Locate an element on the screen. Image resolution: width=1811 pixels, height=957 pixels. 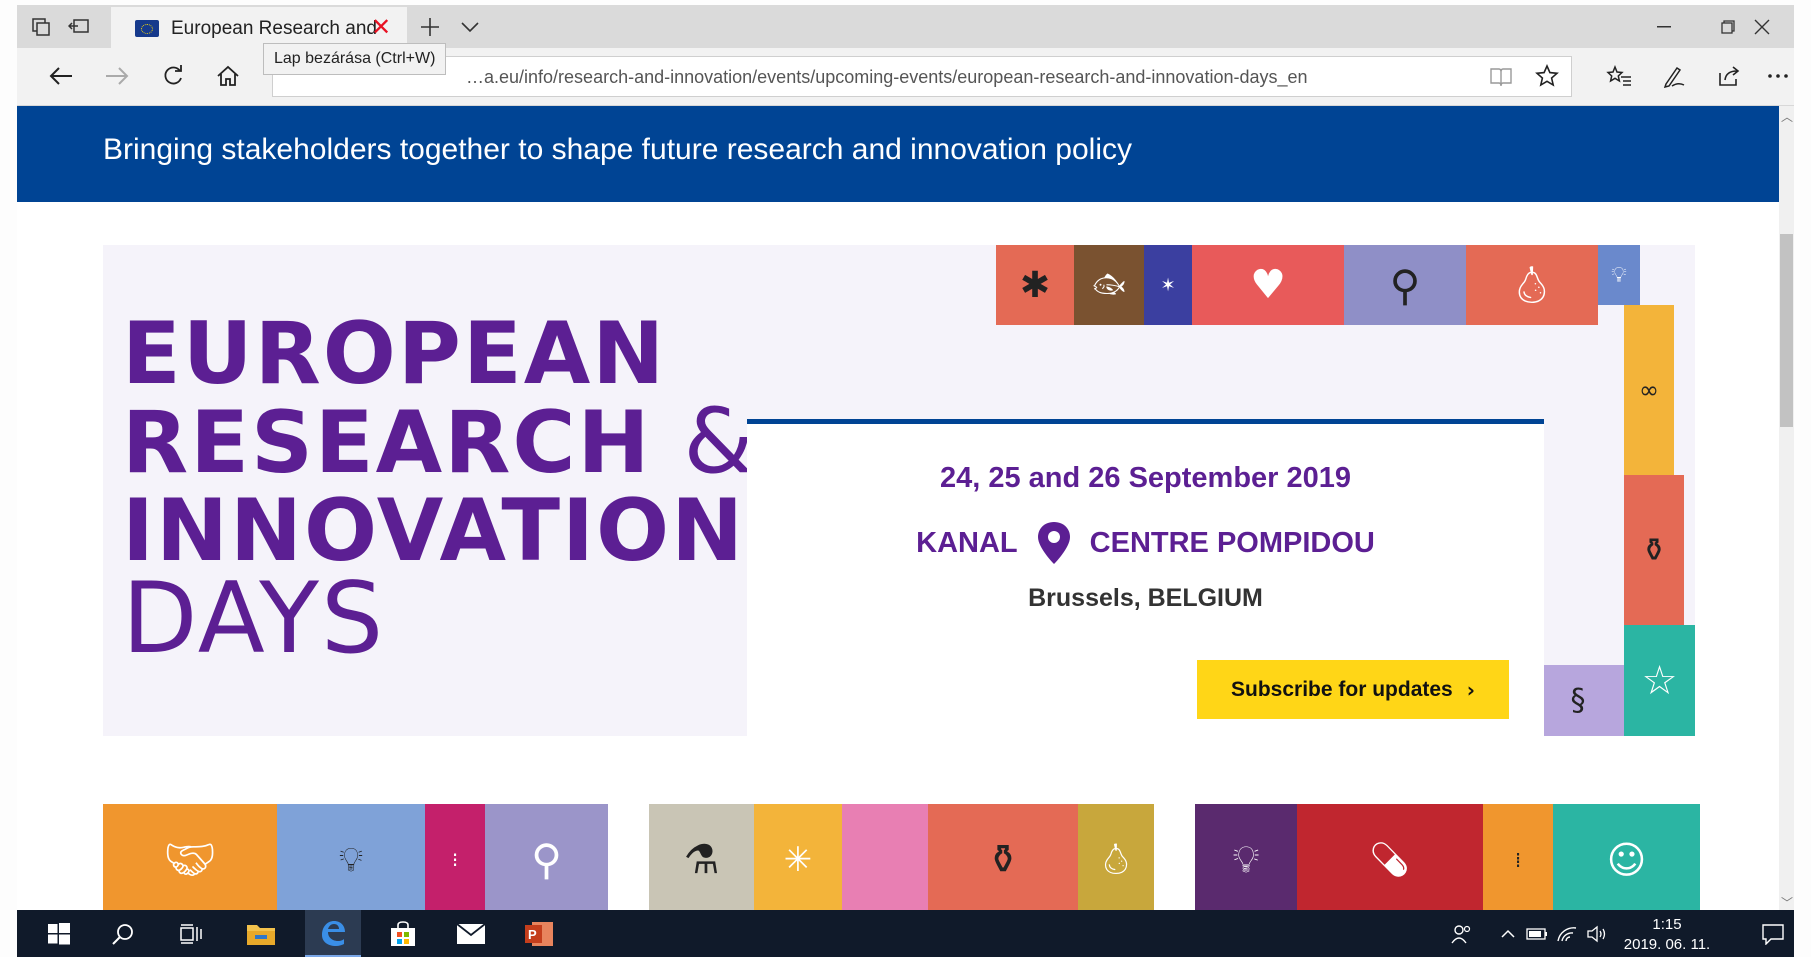
scroll-down-arrow-icon: ﹀ is located at coordinates (1787, 902).